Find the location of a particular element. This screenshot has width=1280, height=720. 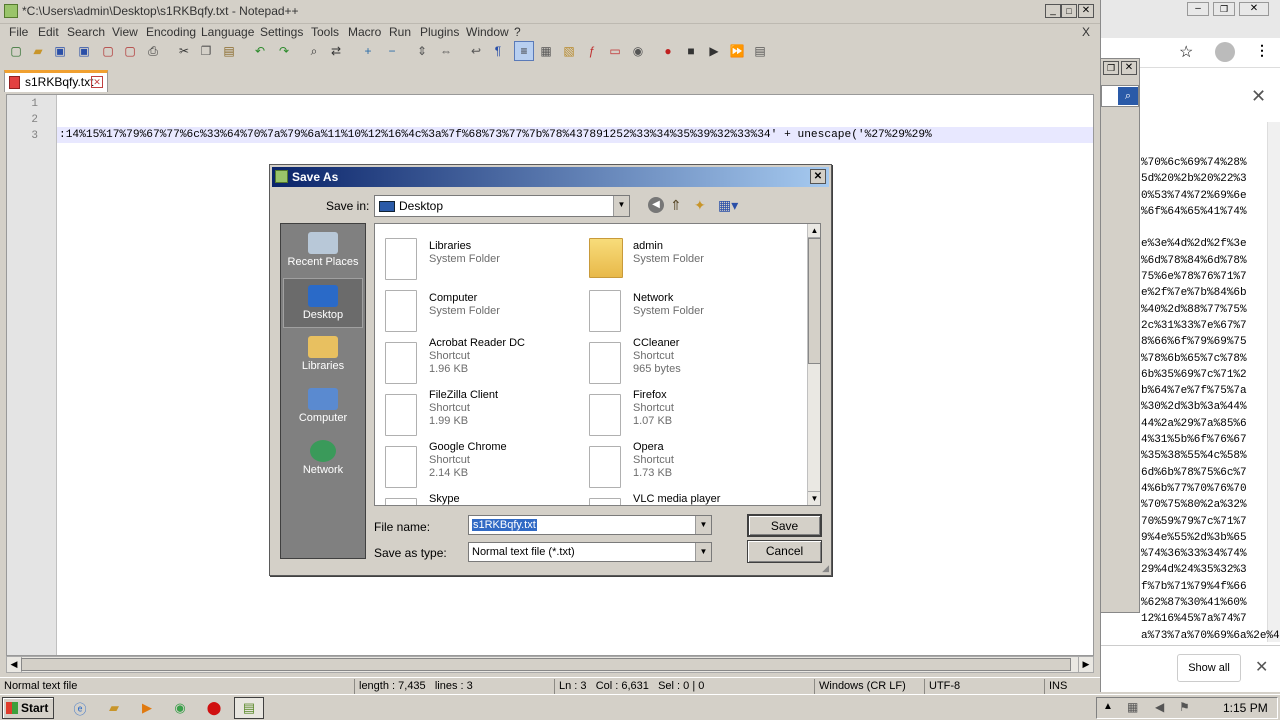

volume-icon: ◀ is located at coordinates (1159, 707).